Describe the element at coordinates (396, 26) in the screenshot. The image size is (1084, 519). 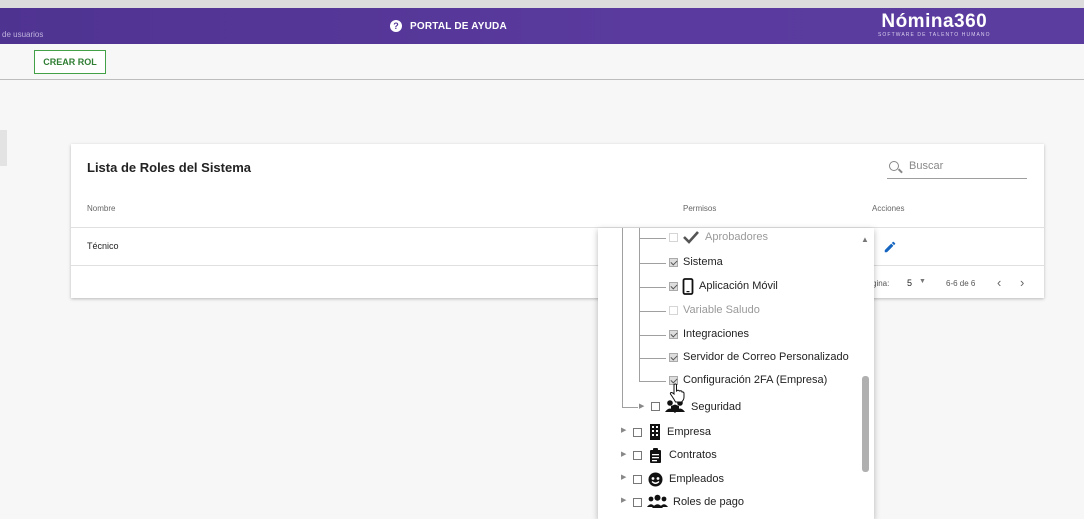
I see `help-icon: ?` at that location.